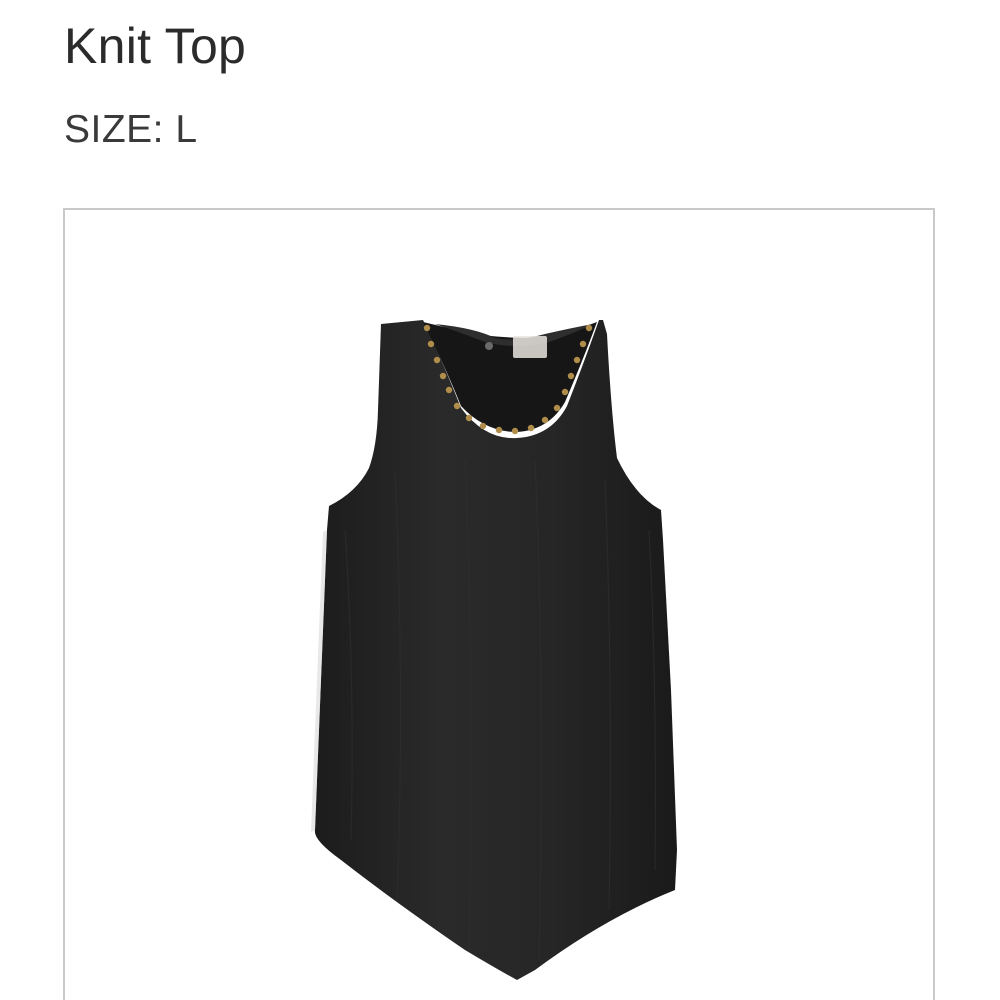 The image size is (1000, 1000). I want to click on size-label: SIZE: L, so click(131, 129).